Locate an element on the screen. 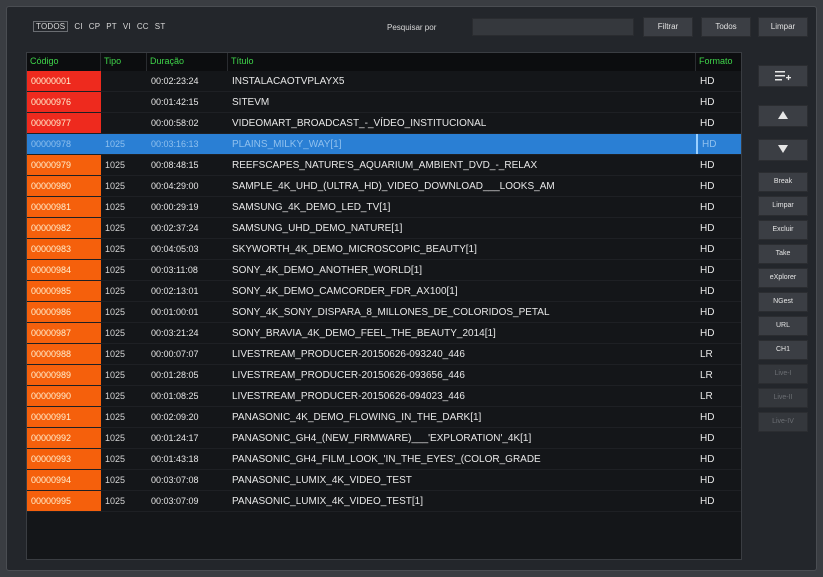 The image size is (823, 577). cell-title: SKYWORTH_4K_DEMO_MICROSCOPIC_BEAUTY[1] is located at coordinates (354, 249).